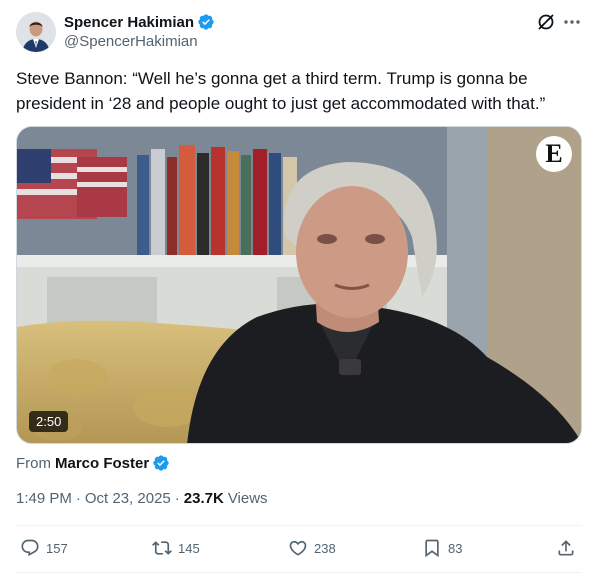  I want to click on author-name-row: Spencer Hakimian, so click(139, 22).